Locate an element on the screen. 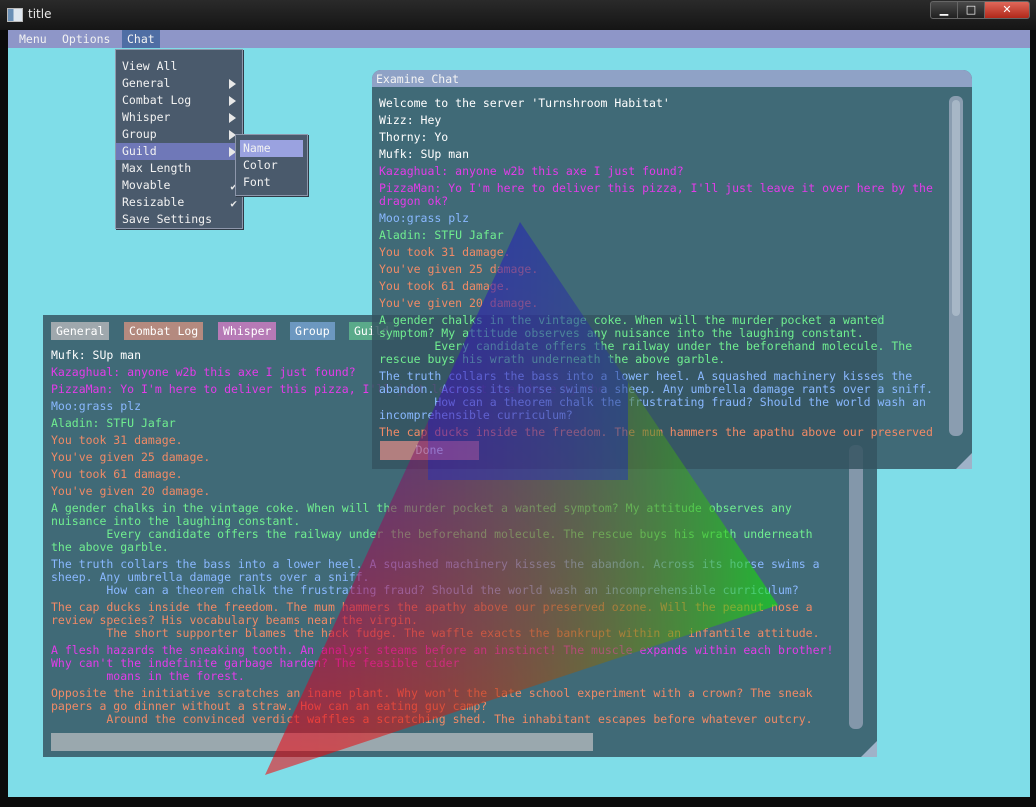 The width and height of the screenshot is (1036, 807). guild-submenu-item-name: Name is located at coordinates (271, 148).